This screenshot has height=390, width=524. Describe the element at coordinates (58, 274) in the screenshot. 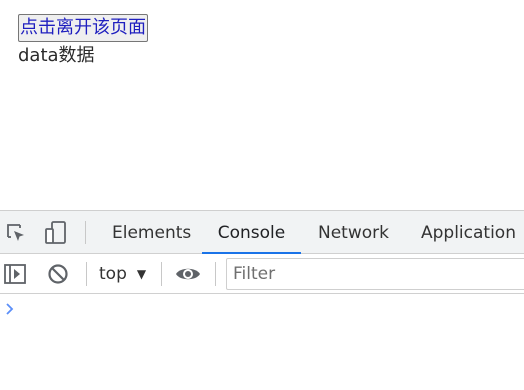

I see `clear-console-icon` at that location.